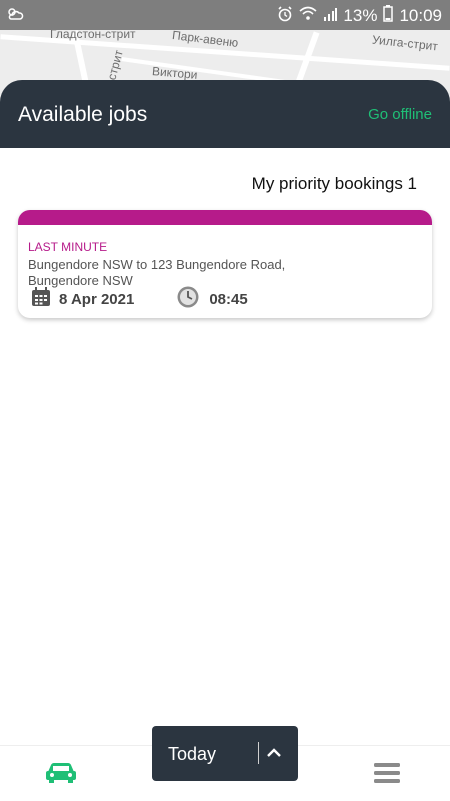 This screenshot has height=801, width=450. I want to click on chevron-up-icon, so click(274, 755).